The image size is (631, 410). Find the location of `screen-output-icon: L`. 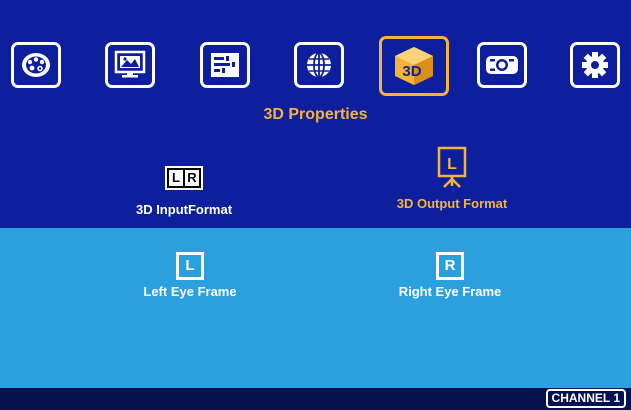

screen-output-icon: L is located at coordinates (452, 167).